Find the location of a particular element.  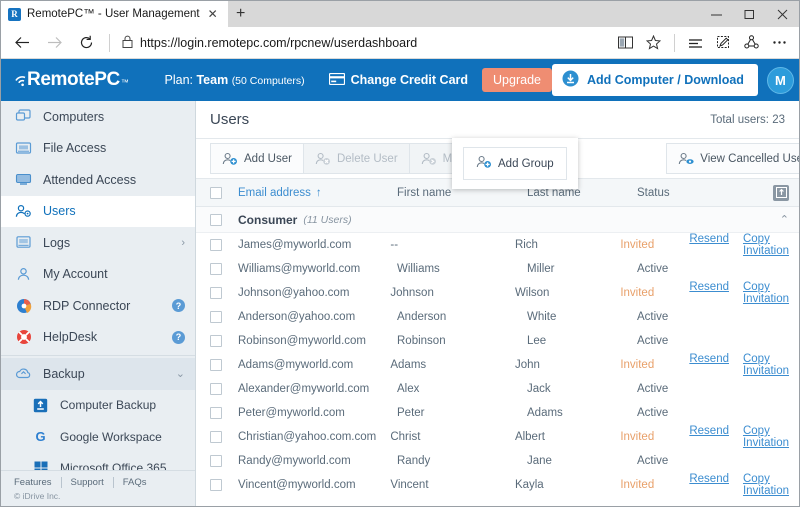

plan-name: Team is located at coordinates (212, 80).